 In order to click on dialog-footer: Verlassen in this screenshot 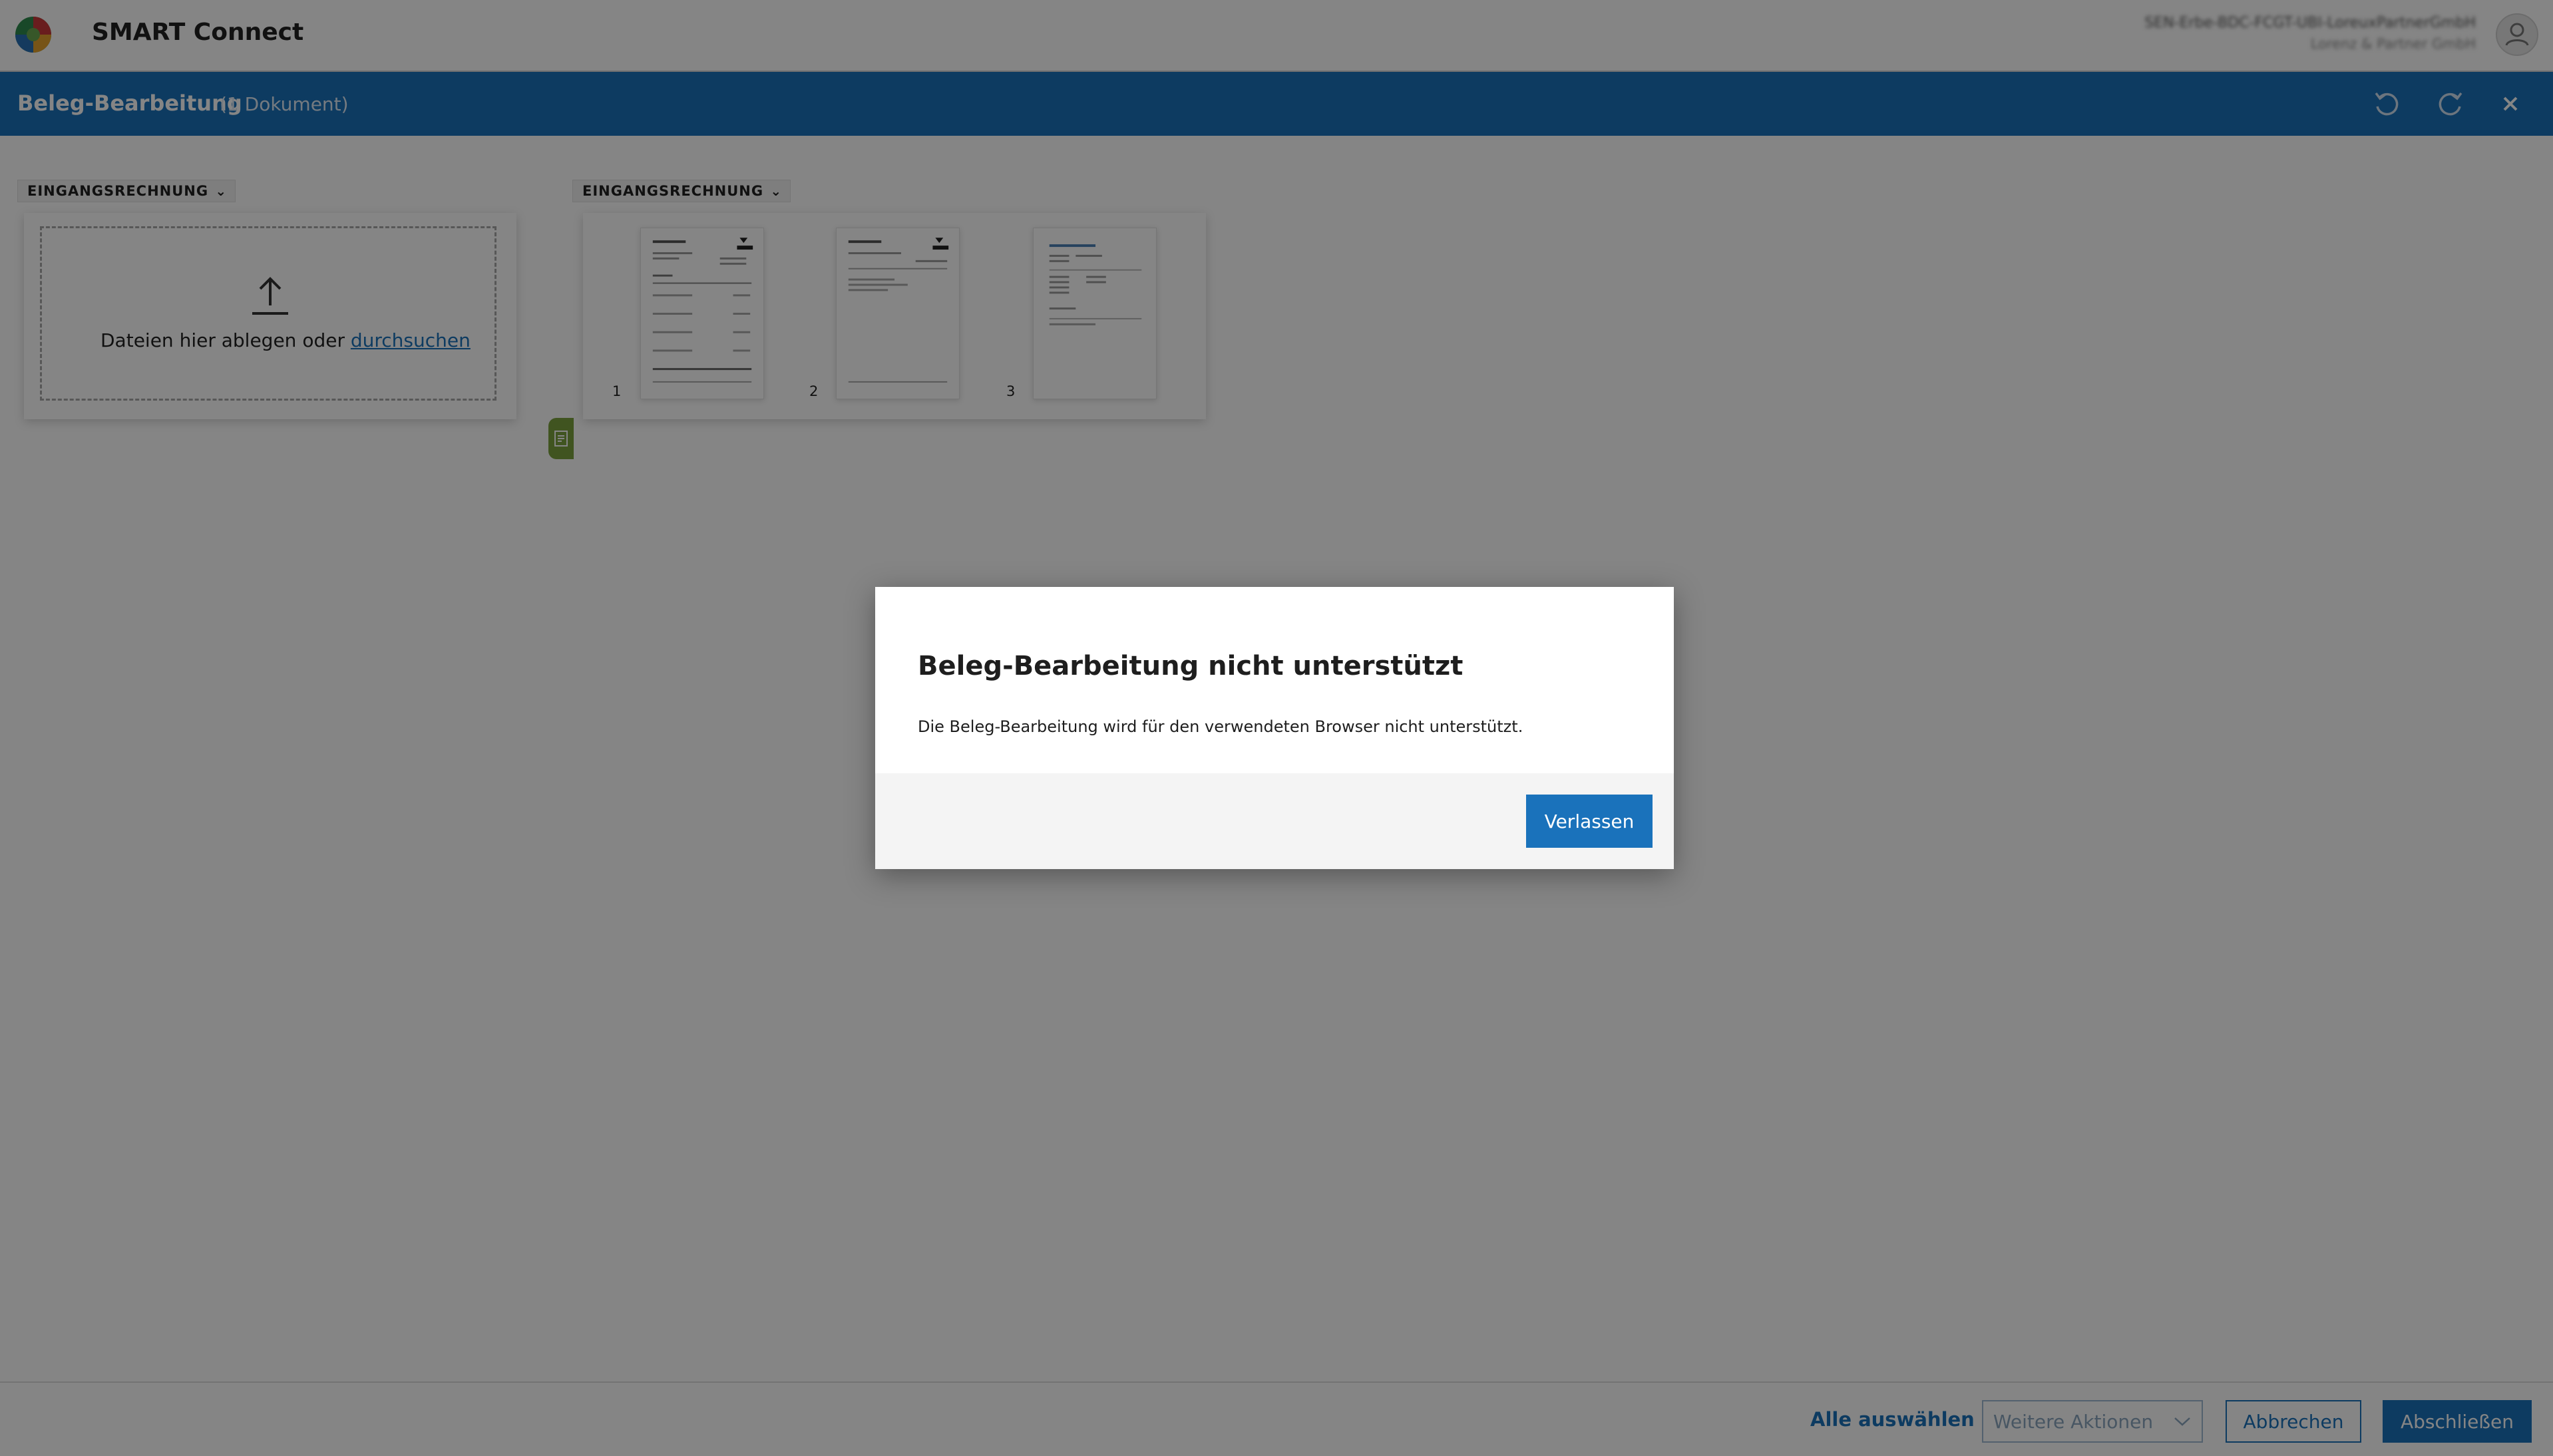, I will do `click(1274, 821)`.